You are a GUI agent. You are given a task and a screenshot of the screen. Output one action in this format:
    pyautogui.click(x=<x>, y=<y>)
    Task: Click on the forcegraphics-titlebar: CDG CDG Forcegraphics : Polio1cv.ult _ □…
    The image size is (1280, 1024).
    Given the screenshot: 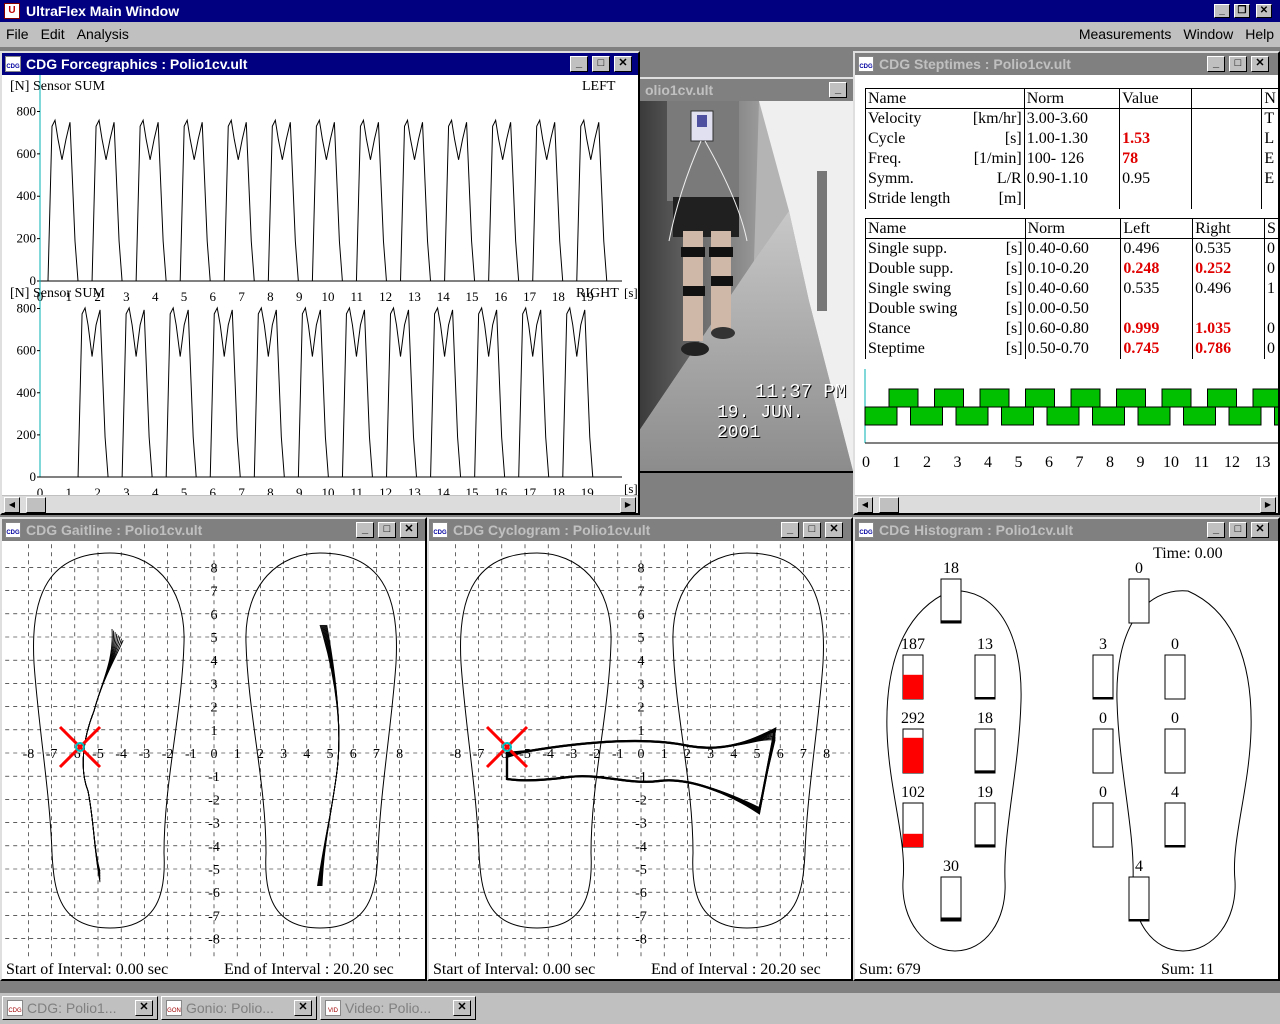 What is the action you would take?
    pyautogui.click(x=320, y=64)
    